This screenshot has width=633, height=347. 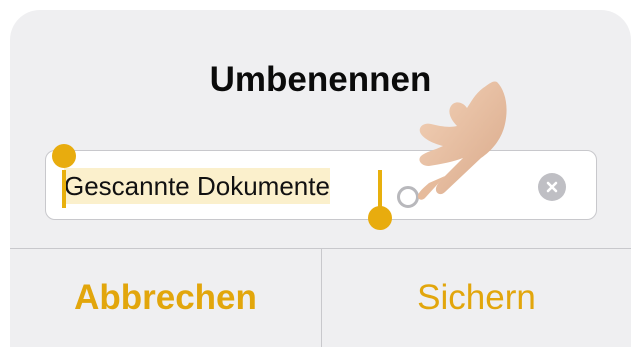 I want to click on clear-icon, so click(x=552, y=187).